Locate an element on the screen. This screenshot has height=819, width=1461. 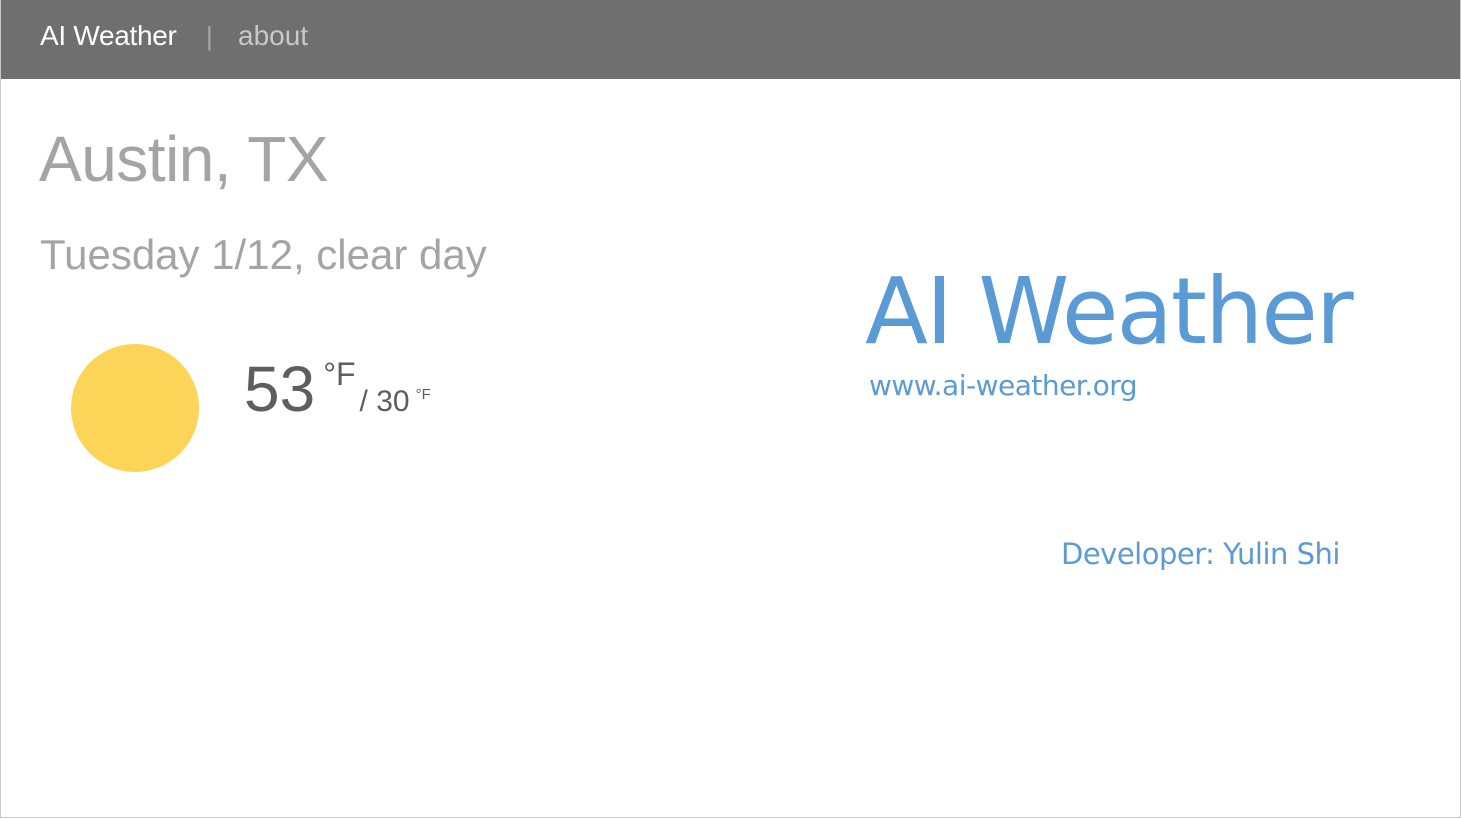
low-temperature: / 30 is located at coordinates (384, 401).